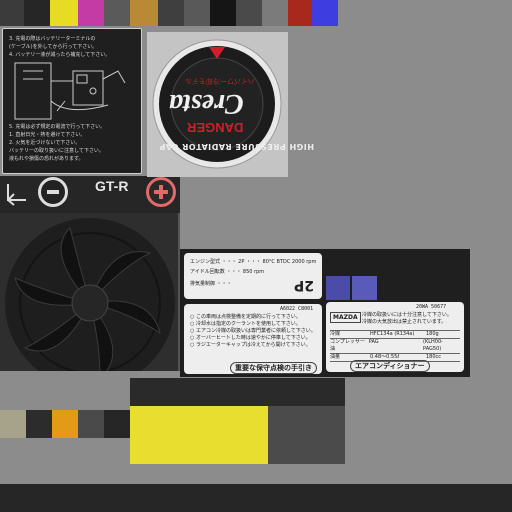 The width and height of the screenshot is (512, 512). I want to click on battery-diagram-icon, so click(70, 91).